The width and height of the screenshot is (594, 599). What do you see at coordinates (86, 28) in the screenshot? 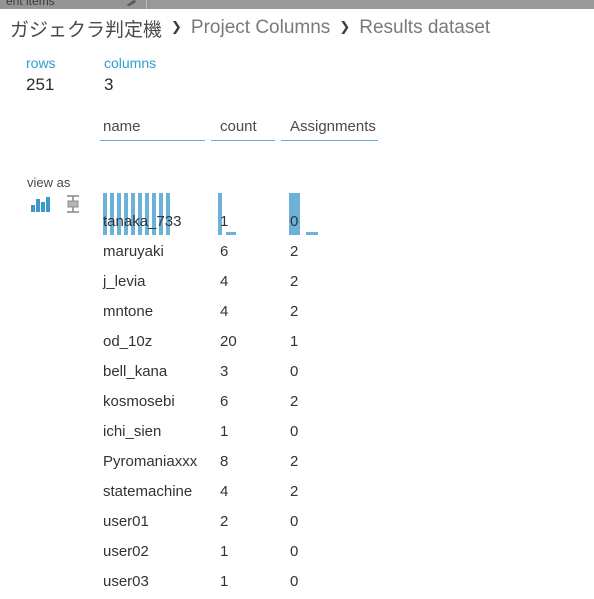
I see `breadcrumb-item-project: ガジェクラ判定機` at bounding box center [86, 28].